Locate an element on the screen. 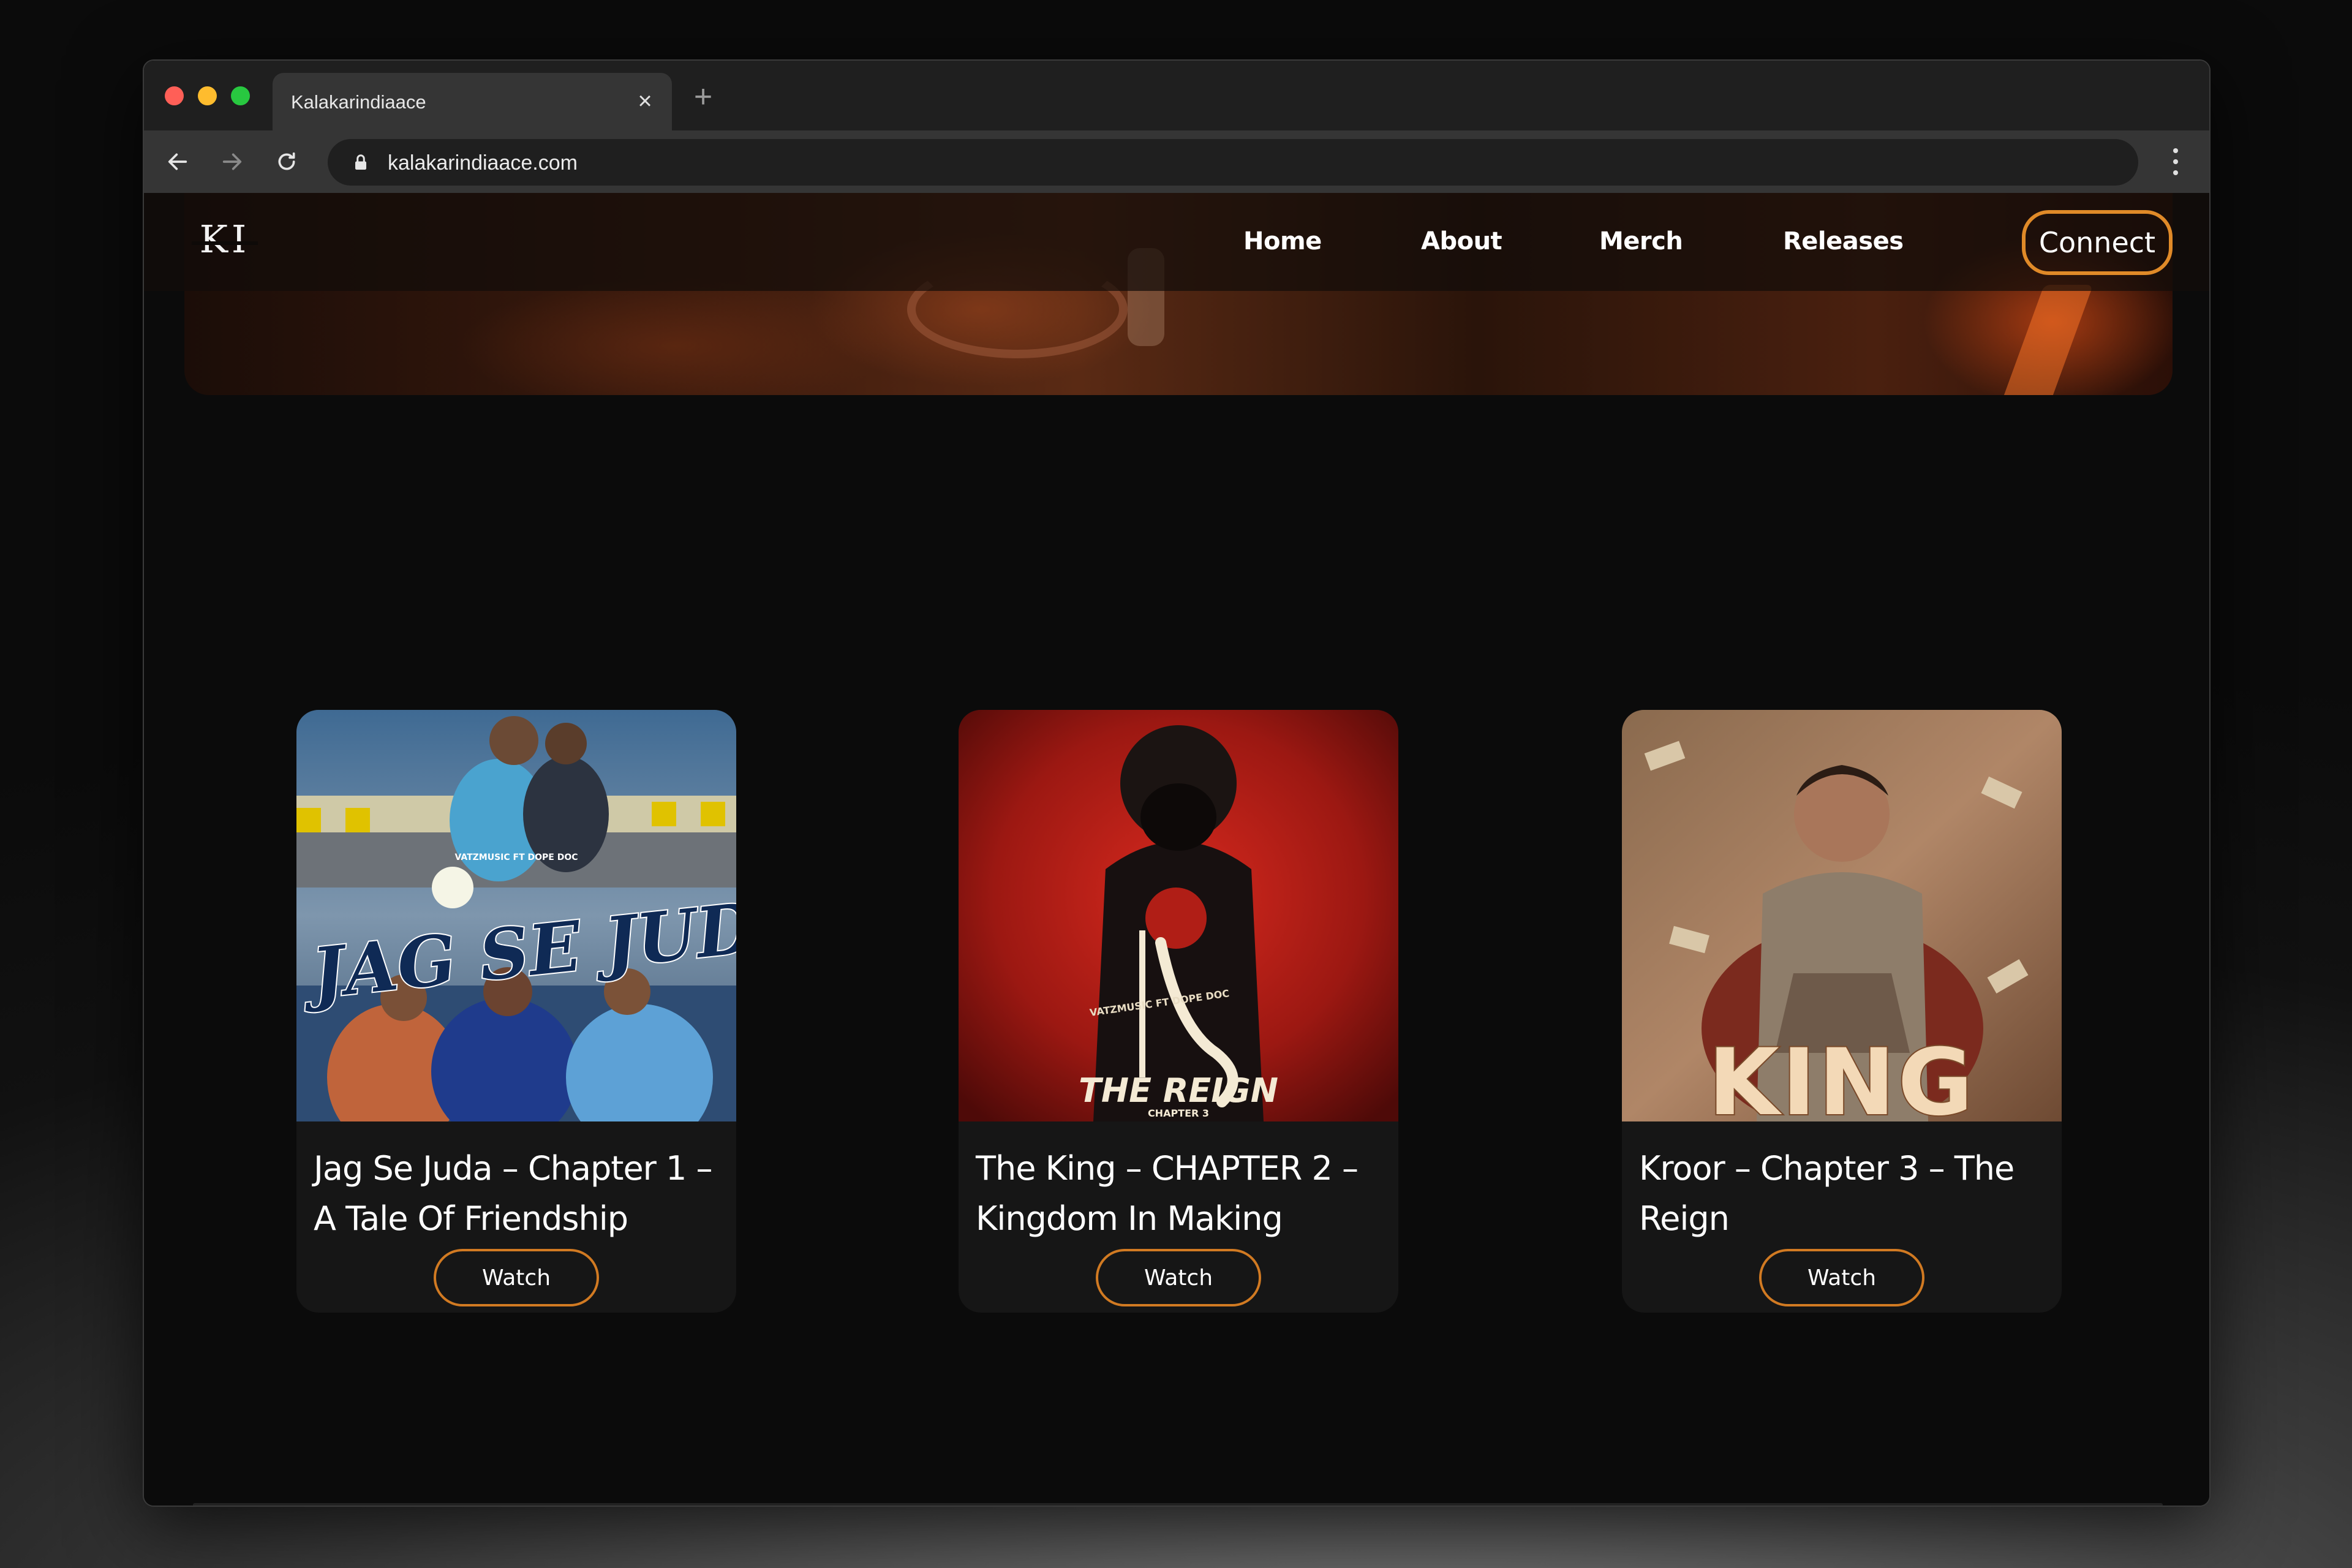 Image resolution: width=2352 pixels, height=1568 pixels. browser-menu-icon is located at coordinates (2175, 162).